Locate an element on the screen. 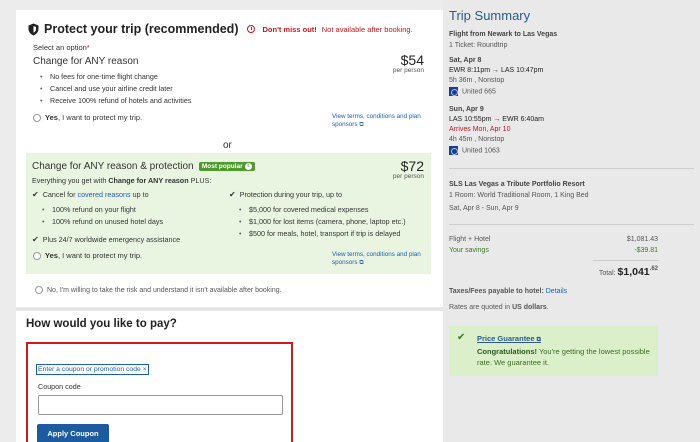  left-check-cancel: ✔ Cancel for covered reasons up to is located at coordinates (90, 194).